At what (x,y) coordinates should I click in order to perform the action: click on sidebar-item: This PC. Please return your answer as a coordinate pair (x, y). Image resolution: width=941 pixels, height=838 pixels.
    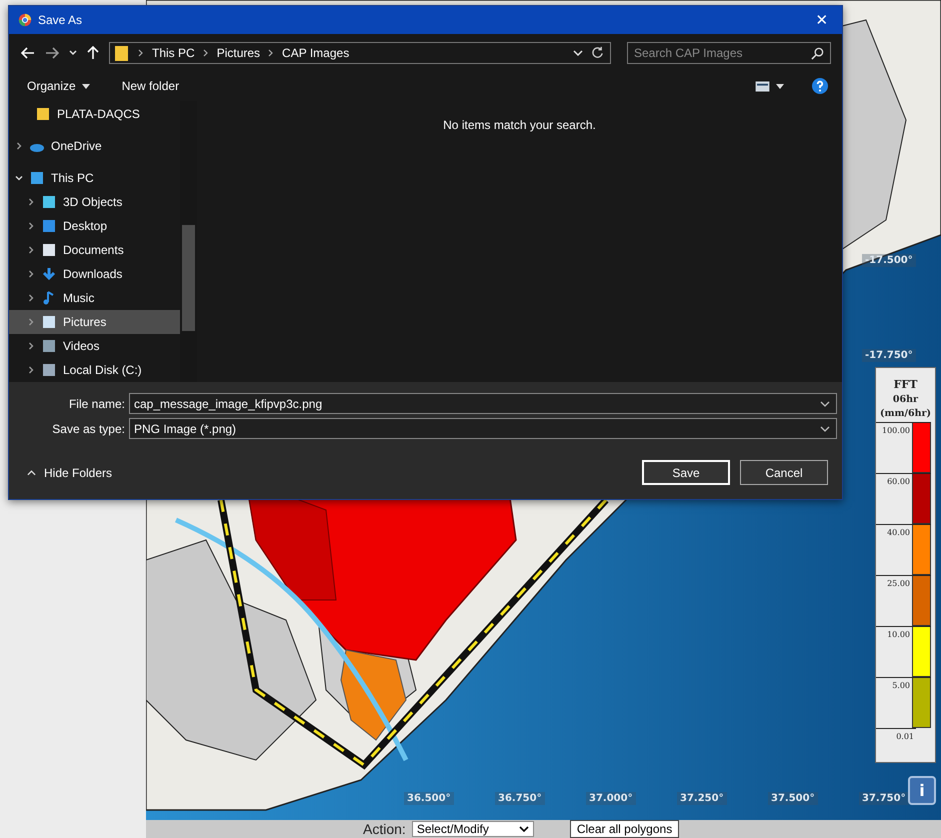
    Looking at the image, I should click on (94, 178).